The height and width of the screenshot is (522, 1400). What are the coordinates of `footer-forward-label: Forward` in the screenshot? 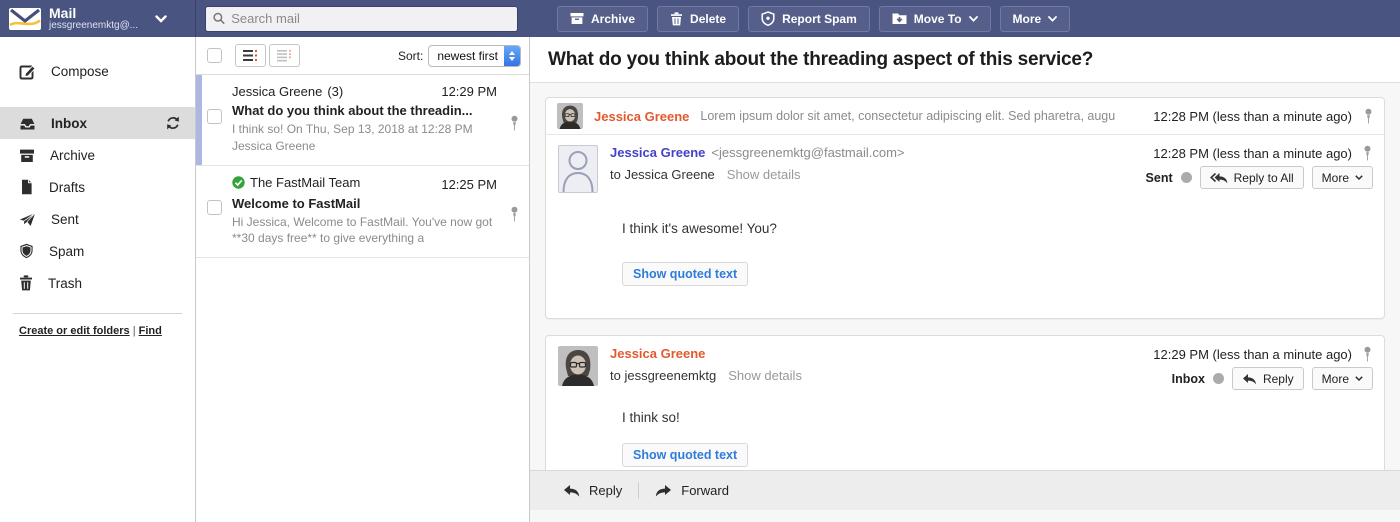 It's located at (705, 490).